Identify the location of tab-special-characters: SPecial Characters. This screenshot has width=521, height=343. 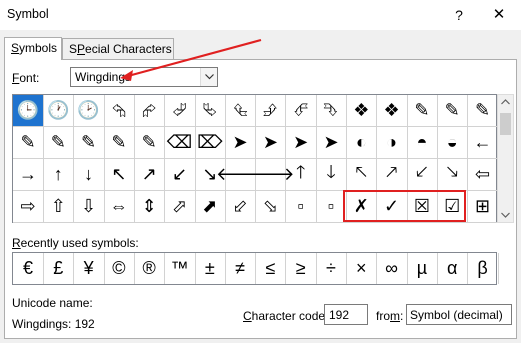
(118, 49).